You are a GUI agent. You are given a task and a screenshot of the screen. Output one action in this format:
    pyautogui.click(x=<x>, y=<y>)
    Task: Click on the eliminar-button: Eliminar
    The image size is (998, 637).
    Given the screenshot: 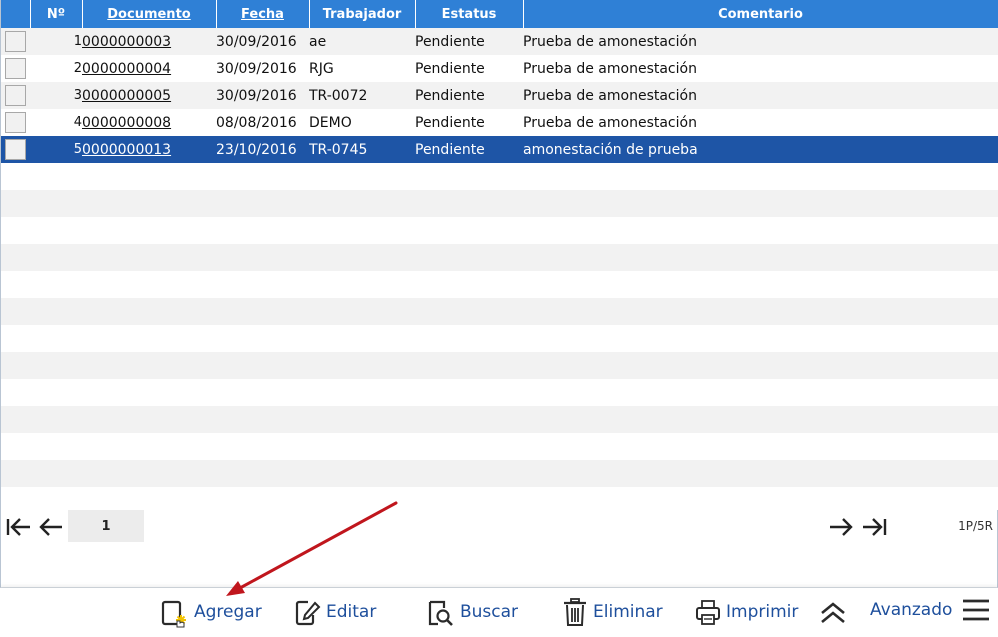 What is the action you would take?
    pyautogui.click(x=612, y=612)
    